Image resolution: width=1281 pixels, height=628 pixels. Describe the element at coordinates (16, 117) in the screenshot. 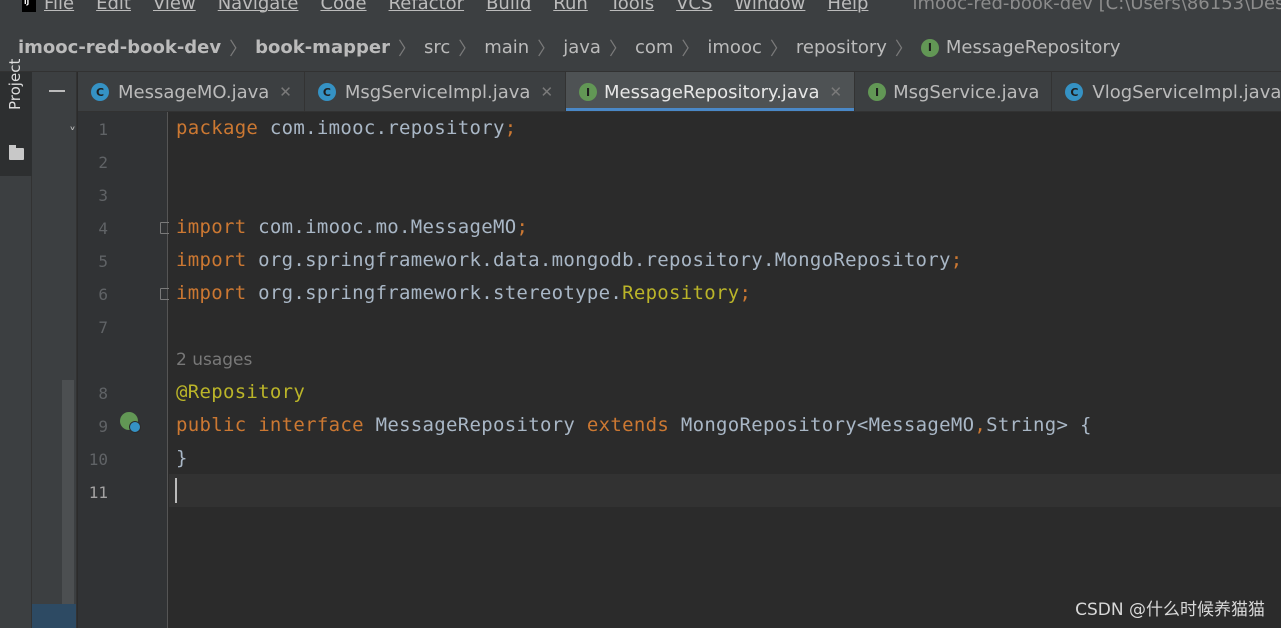

I see `project-tool-window-button: Project` at that location.